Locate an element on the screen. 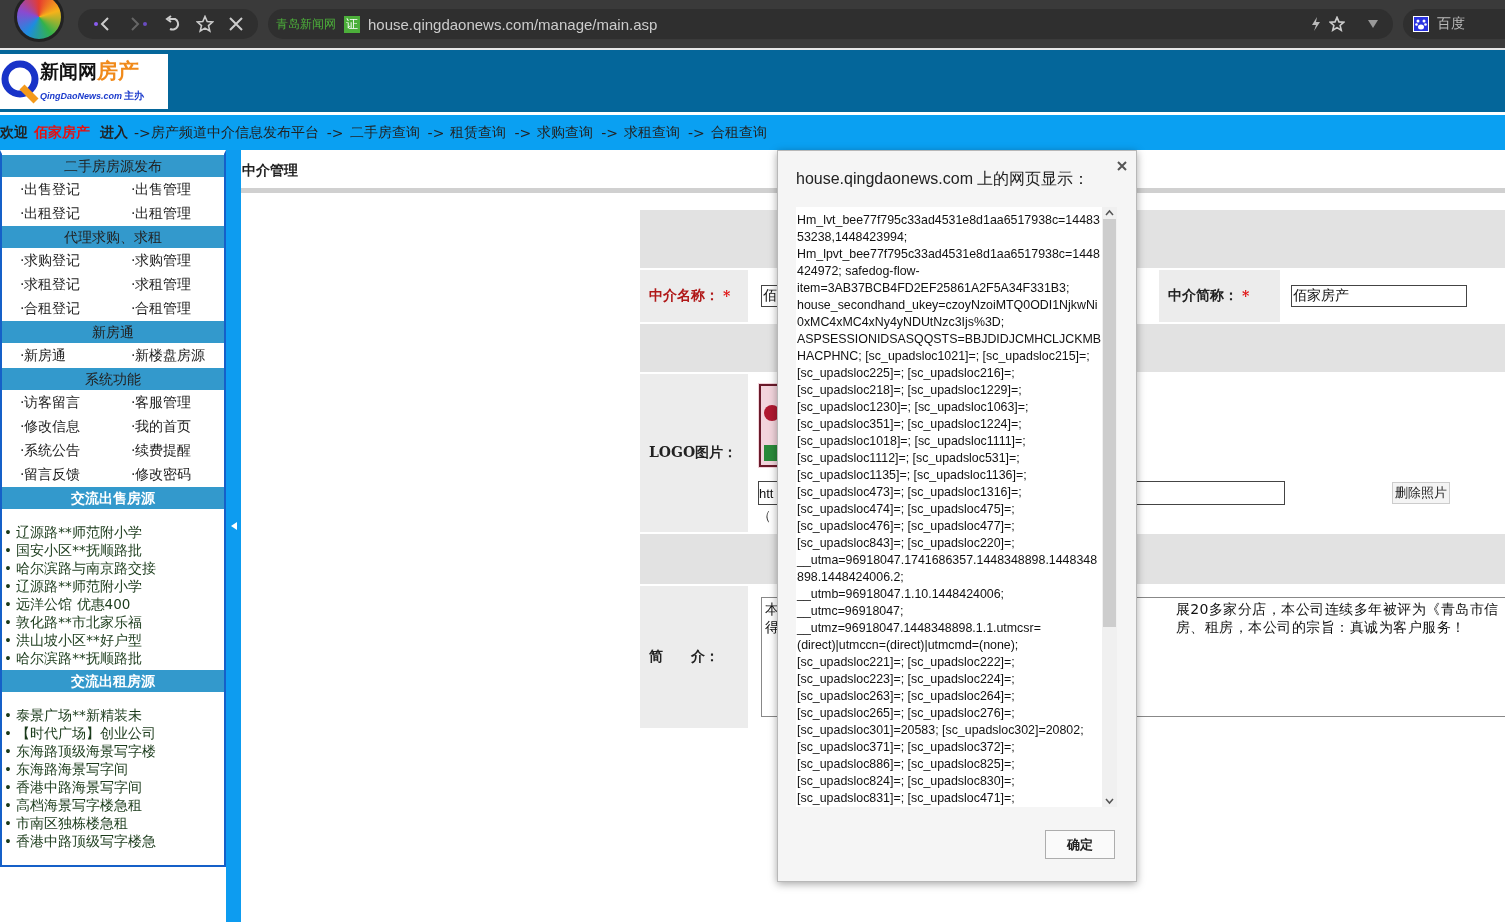 Image resolution: width=1505 pixels, height=922 pixels. section-header: 交流出租房源 is located at coordinates (113, 681).